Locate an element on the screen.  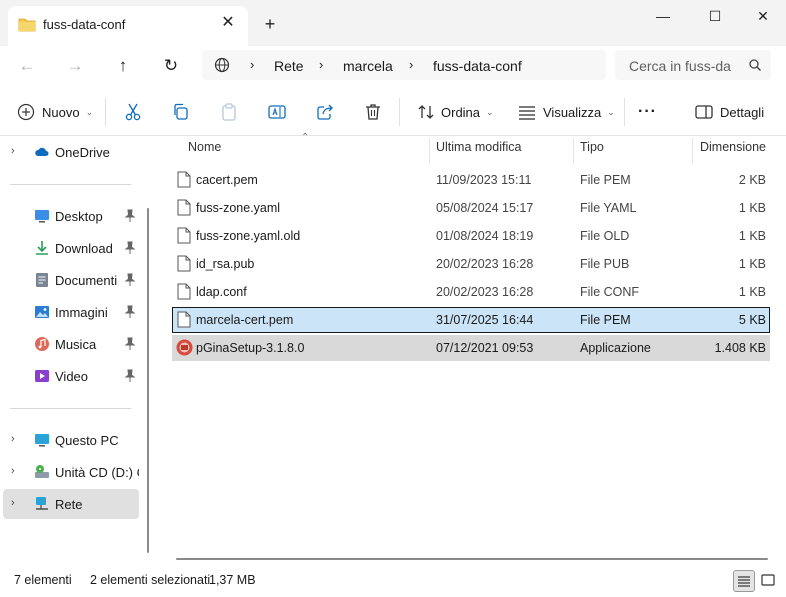
maximize-button: ☐ is located at coordinates (715, 16).